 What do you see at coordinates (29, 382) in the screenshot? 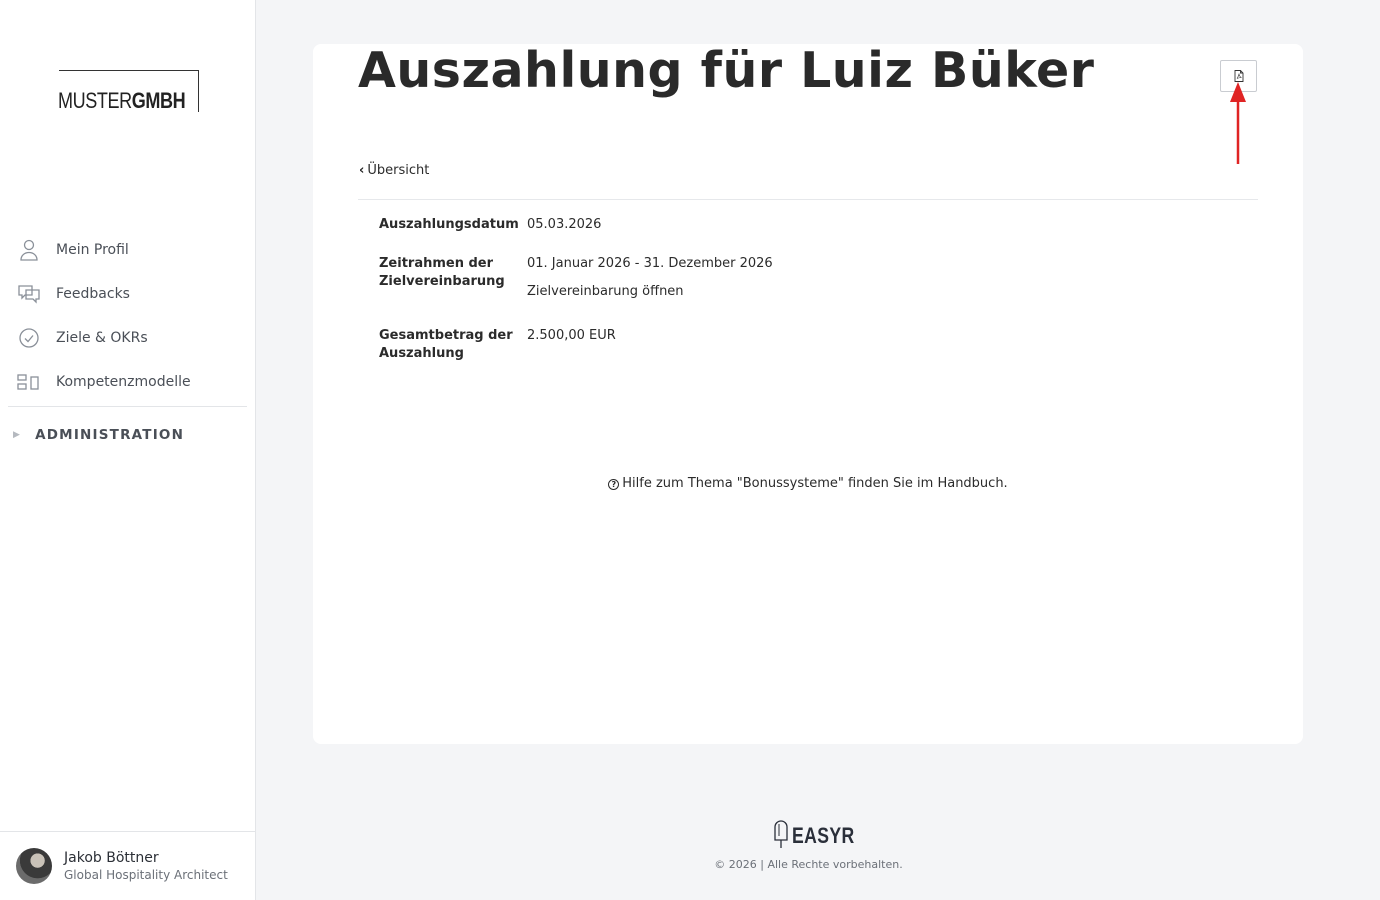
I see `grid-icon` at bounding box center [29, 382].